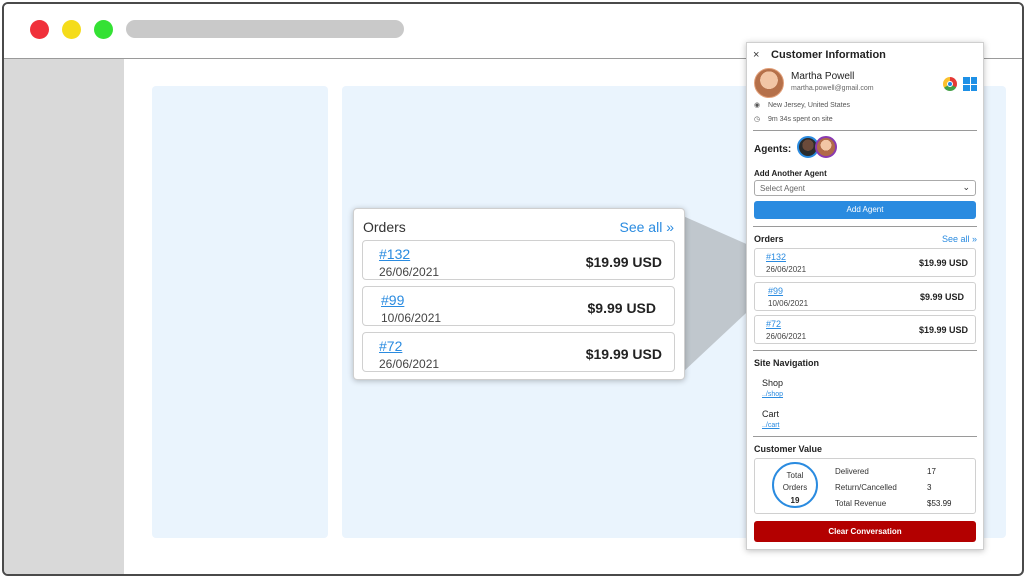 The image size is (1024, 576). What do you see at coordinates (865, 188) in the screenshot?
I see `select-agent-dropdown: Select Agent ⌄` at bounding box center [865, 188].